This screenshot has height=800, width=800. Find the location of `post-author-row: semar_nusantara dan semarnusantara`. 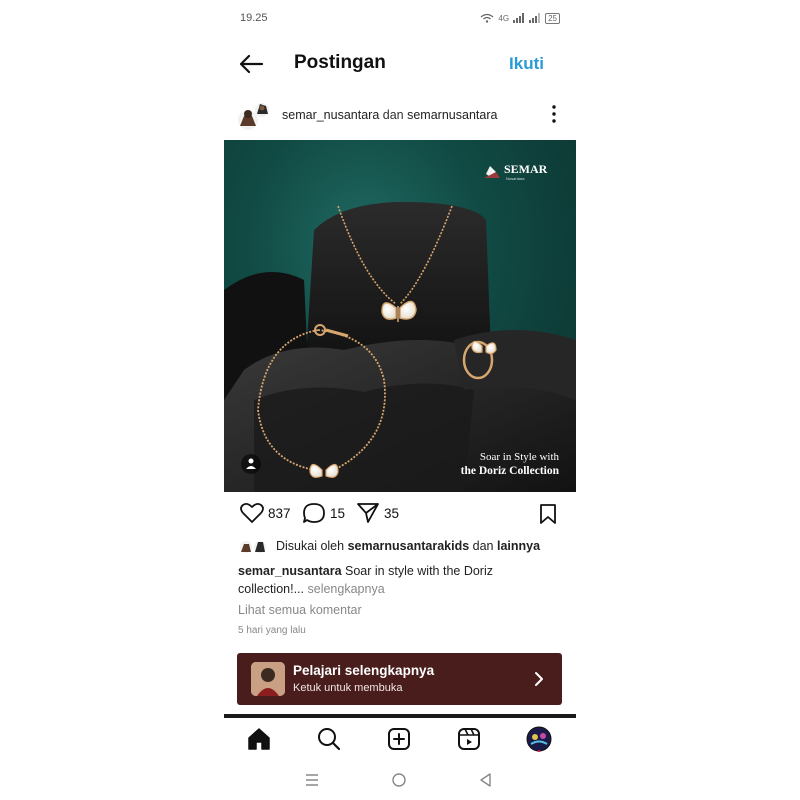

post-author-row: semar_nusantara dan semarnusantara is located at coordinates (400, 116).